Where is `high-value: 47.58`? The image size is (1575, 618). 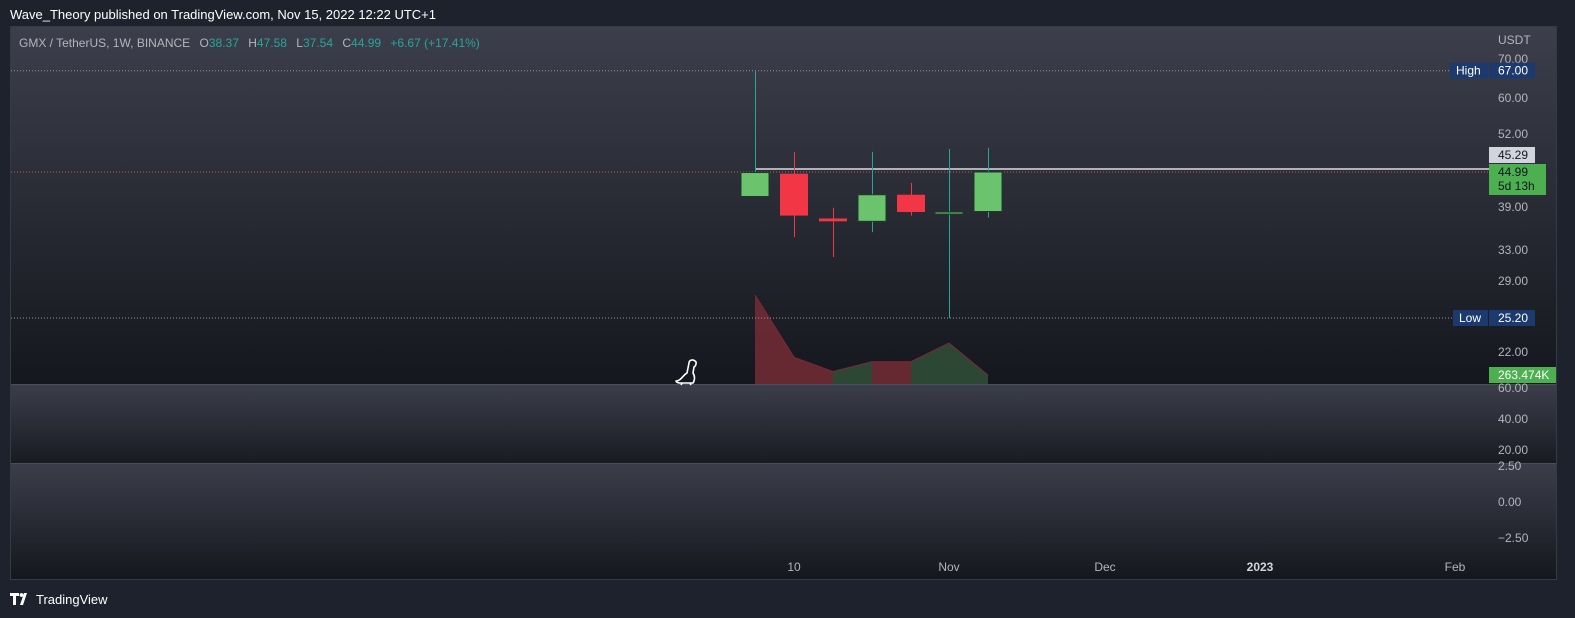 high-value: 47.58 is located at coordinates (271, 43).